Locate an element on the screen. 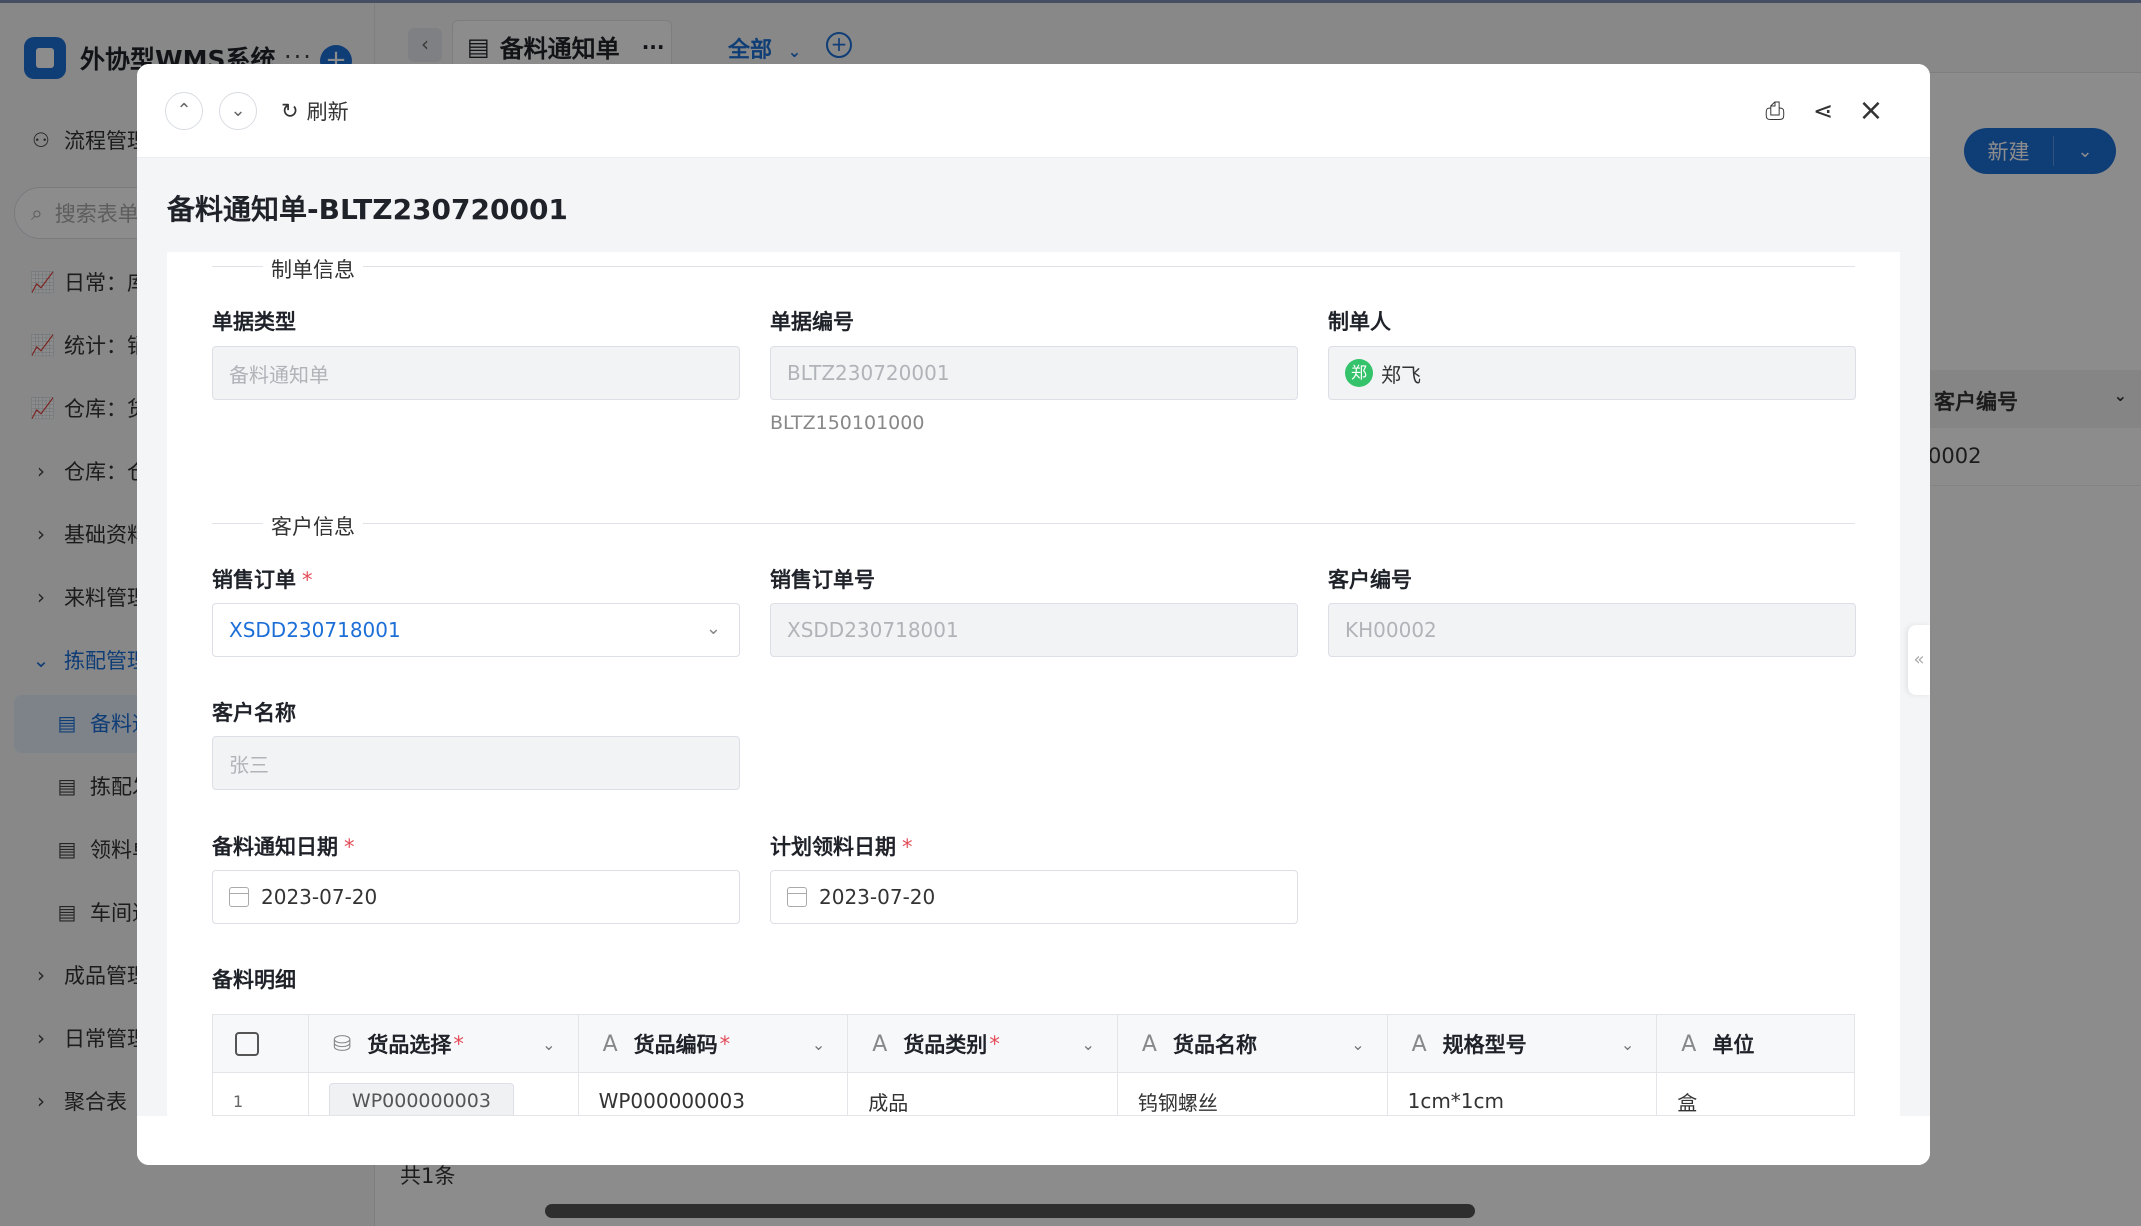 The height and width of the screenshot is (1226, 2141). column-header: ⛁ 货品选择 * ⌄ is located at coordinates (444, 1044).